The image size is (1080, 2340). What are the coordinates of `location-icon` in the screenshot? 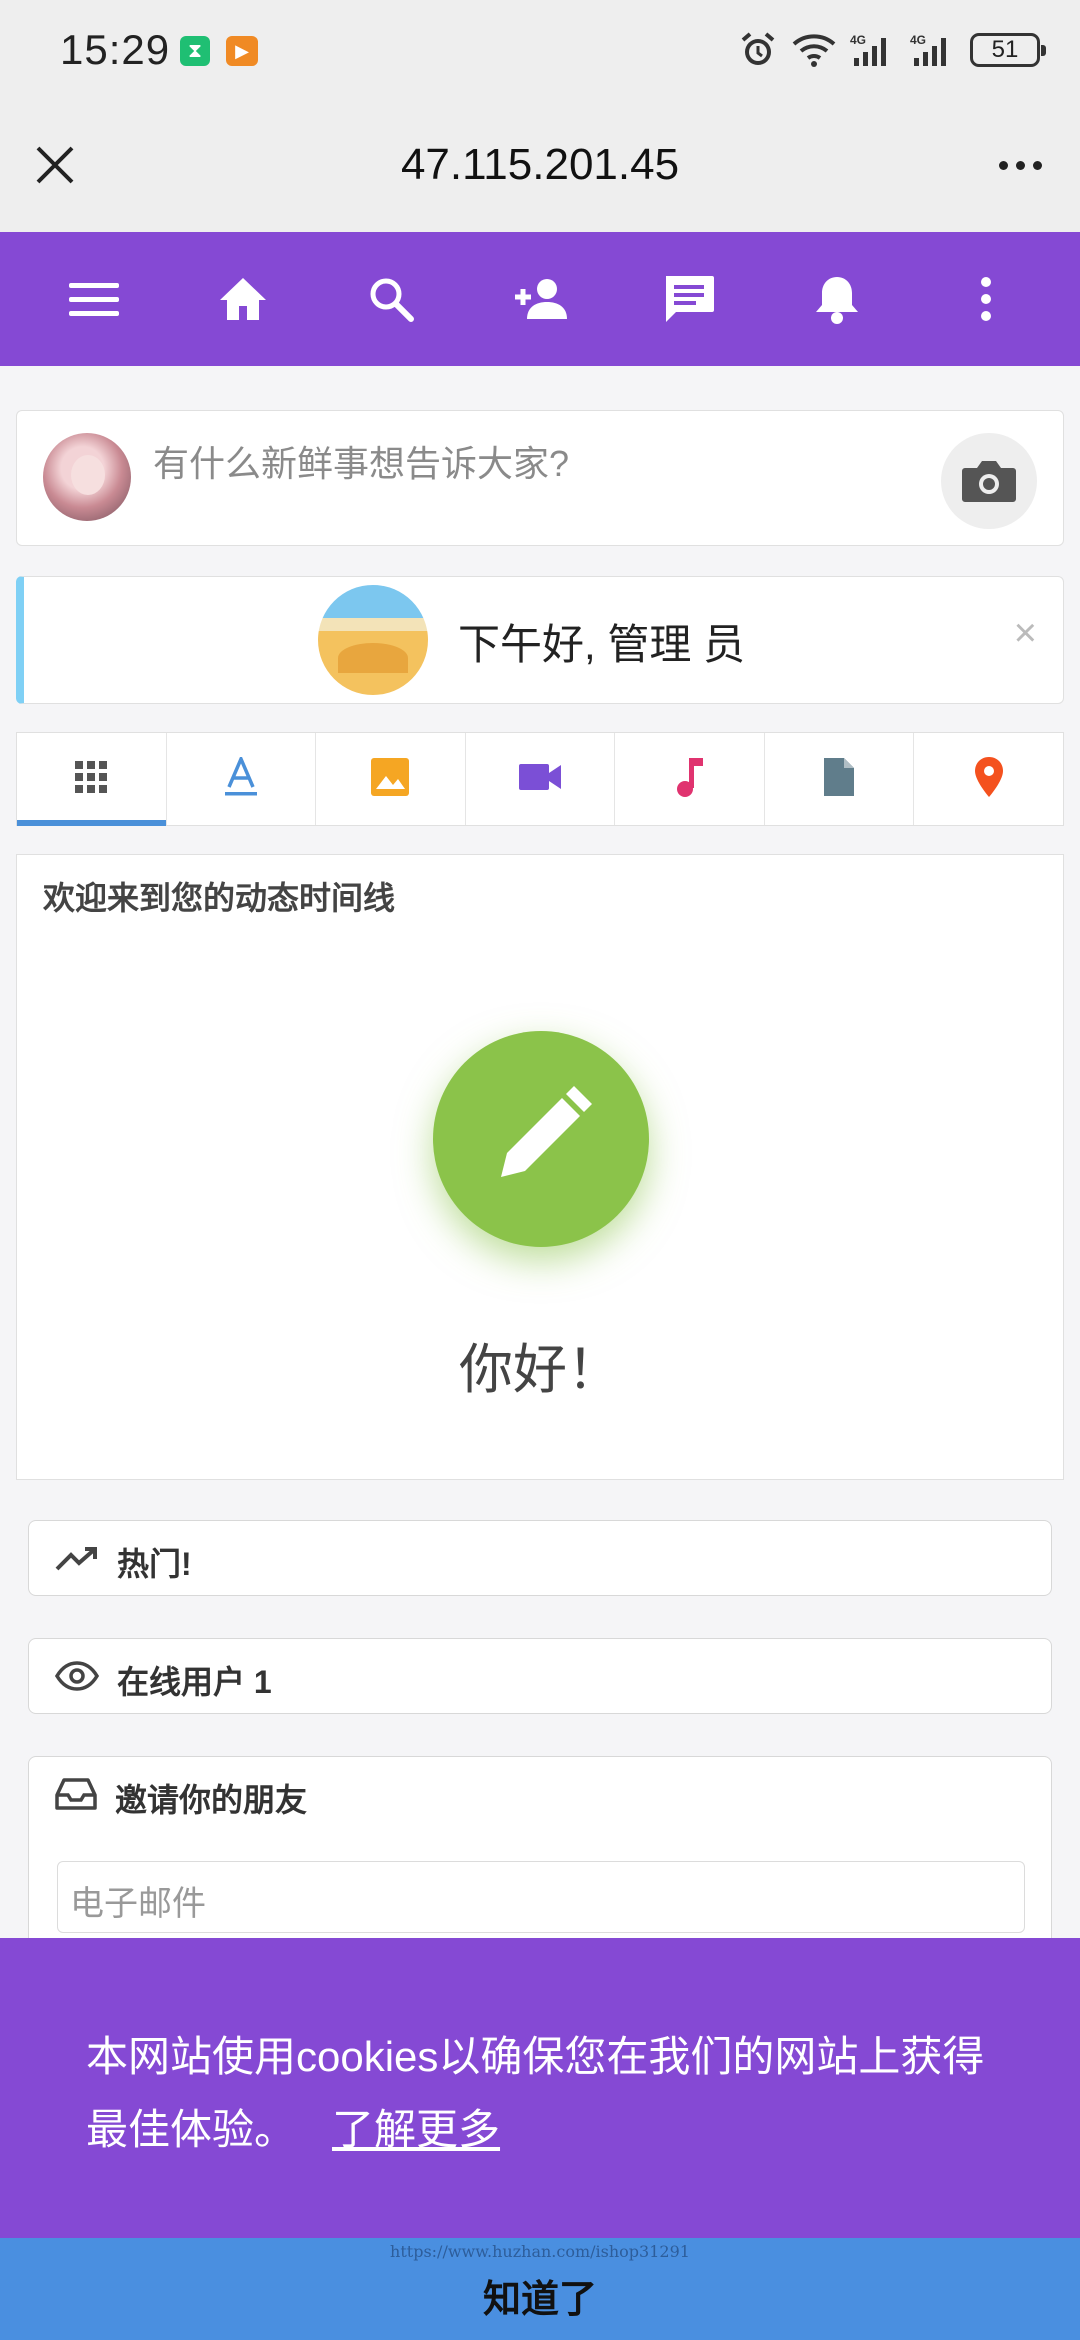 It's located at (989, 779).